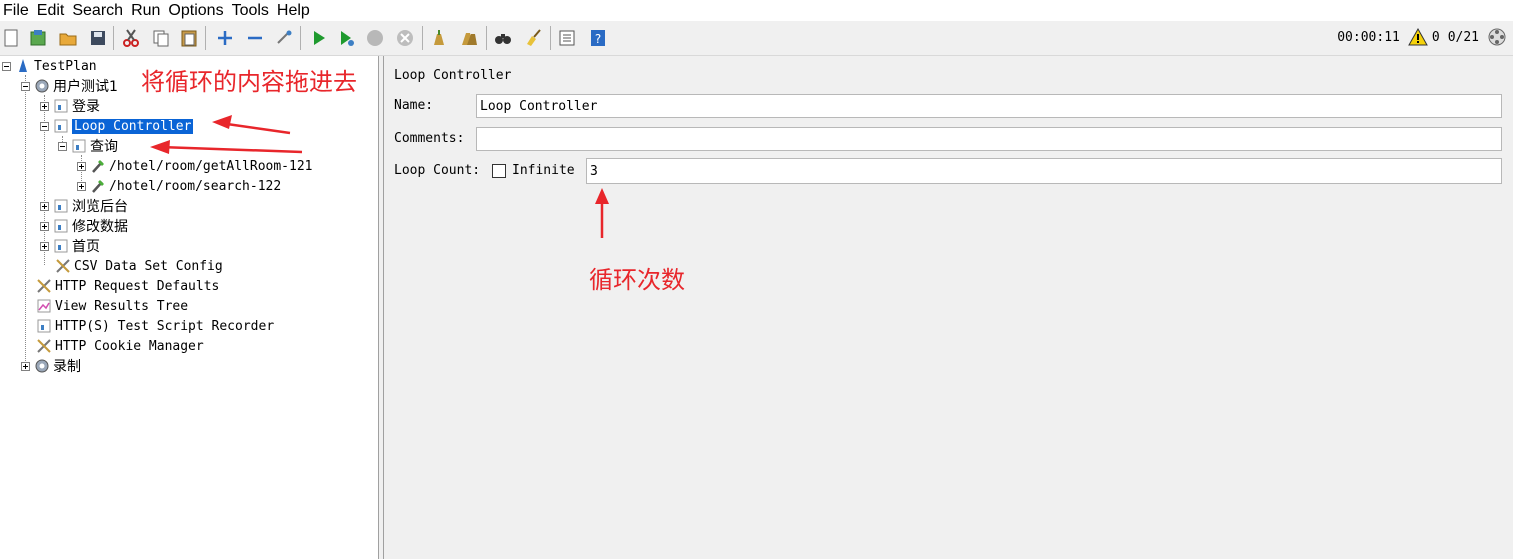 The width and height of the screenshot is (1513, 559). I want to click on tree-node-browse-backend: 浏览后台, so click(84, 206).